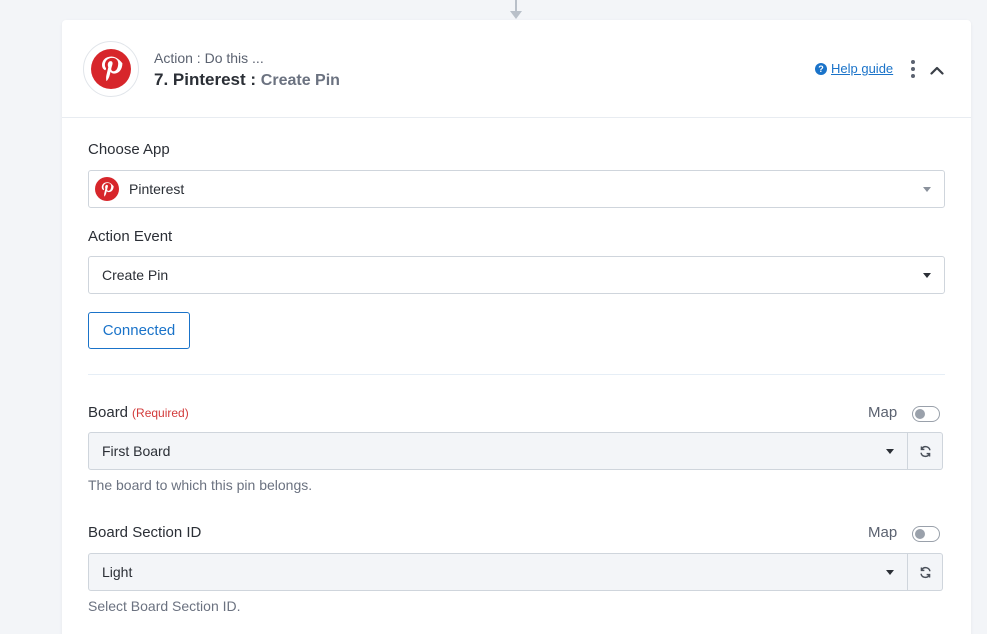 The image size is (987, 634). What do you see at coordinates (160, 413) in the screenshot?
I see `required-badge: (Required)` at bounding box center [160, 413].